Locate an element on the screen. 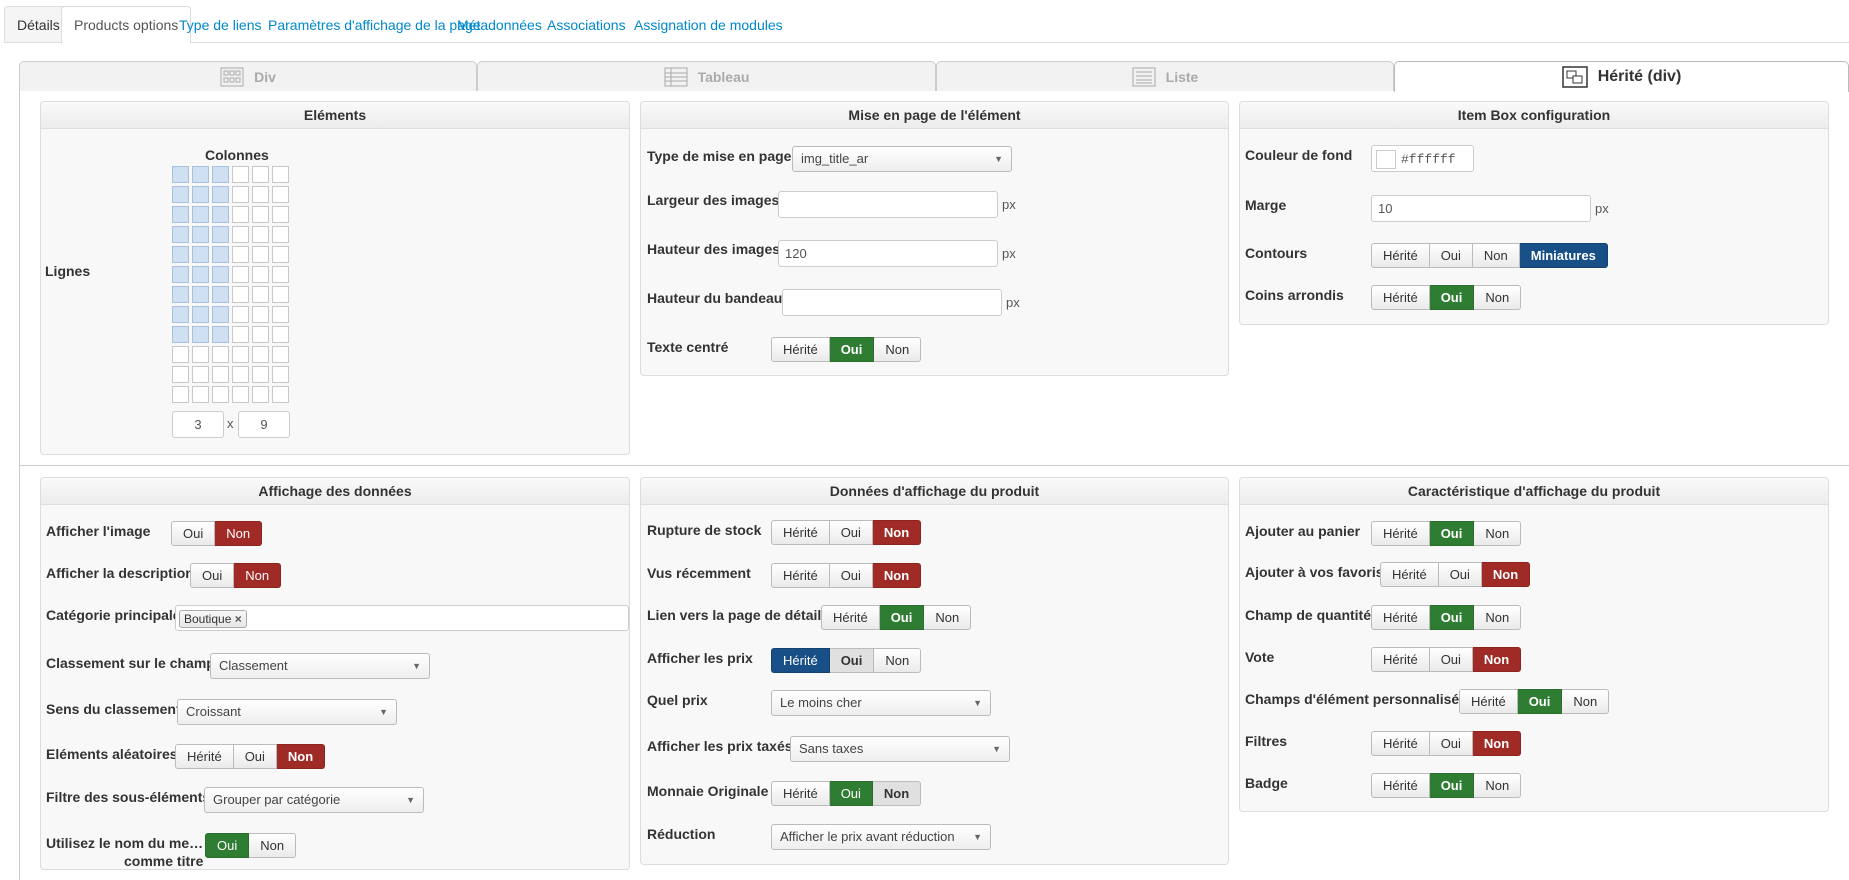 The image size is (1849, 880). vus-herite-button: Hérité is located at coordinates (800, 575).